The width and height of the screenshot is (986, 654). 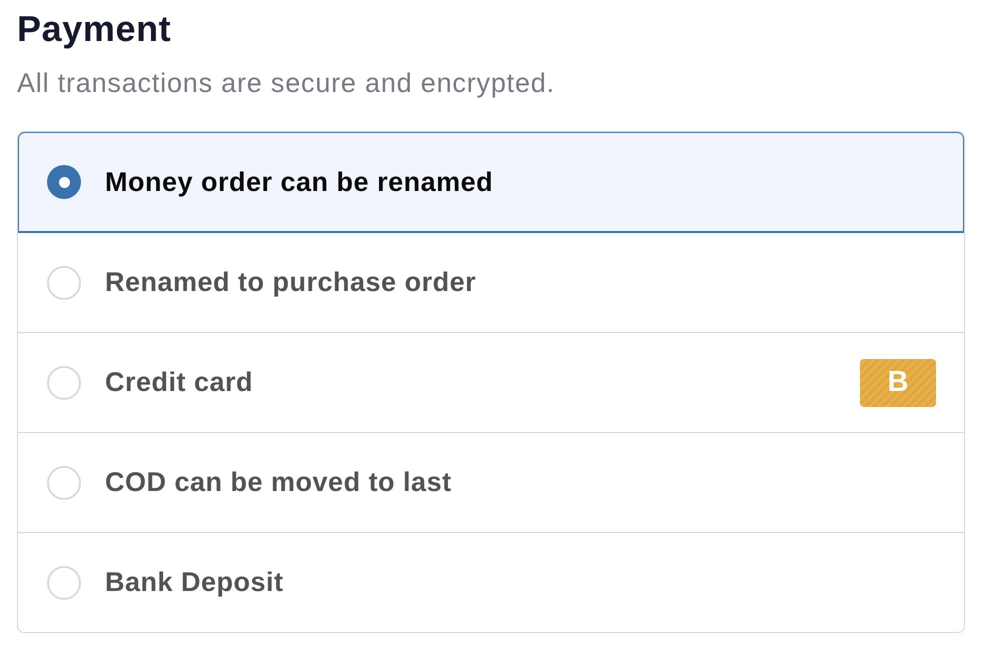 I want to click on section-title: Payment, so click(x=94, y=29).